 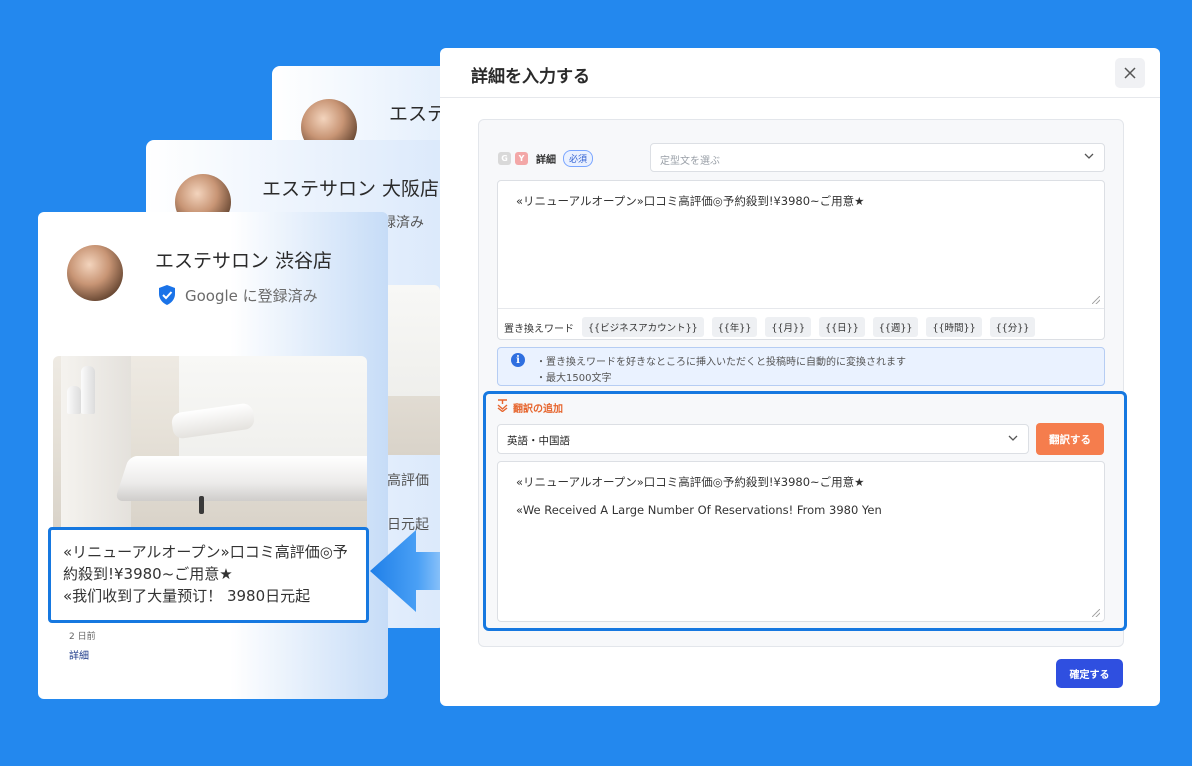 I want to click on translation-section-label: 翻訳の追加, so click(x=530, y=407).